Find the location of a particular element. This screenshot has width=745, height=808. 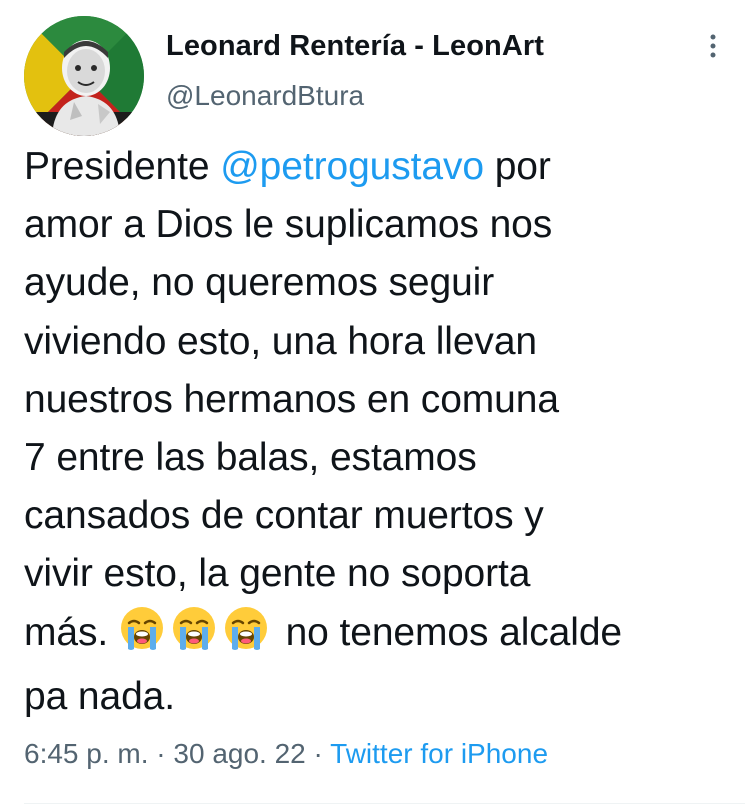

mention-link: @petrogustavo is located at coordinates (352, 166).